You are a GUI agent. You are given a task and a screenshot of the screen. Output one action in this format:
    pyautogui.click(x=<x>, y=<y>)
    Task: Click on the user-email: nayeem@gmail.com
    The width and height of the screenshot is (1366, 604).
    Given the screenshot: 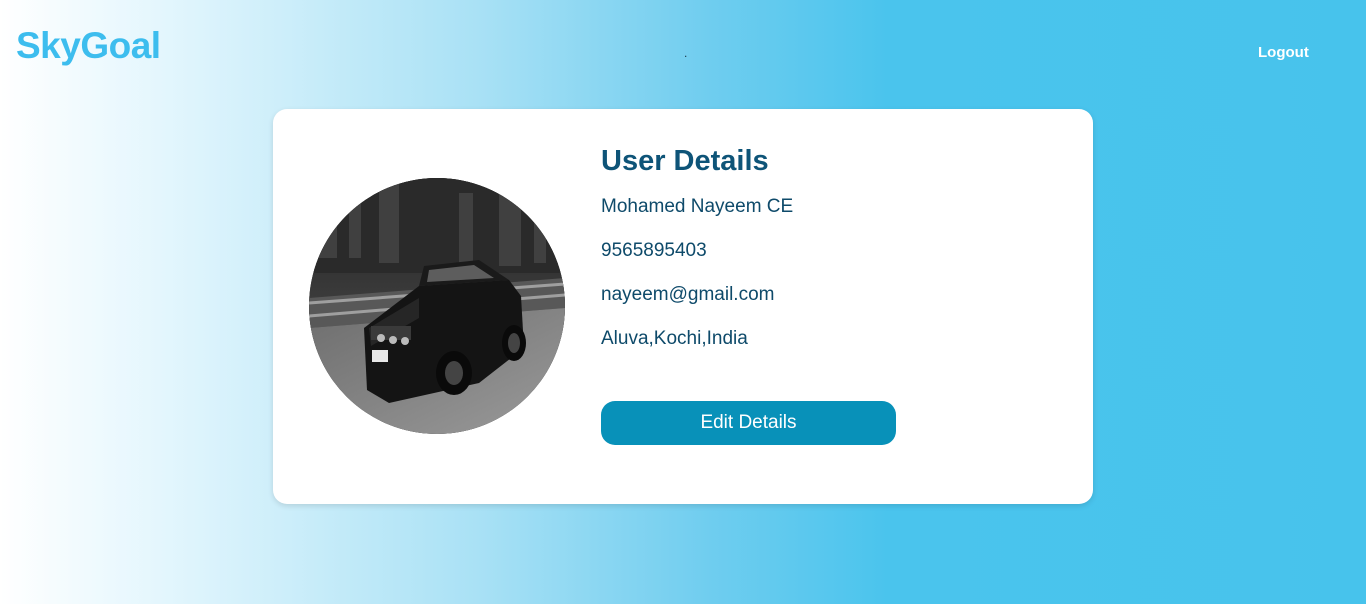 What is the action you would take?
    pyautogui.click(x=688, y=294)
    